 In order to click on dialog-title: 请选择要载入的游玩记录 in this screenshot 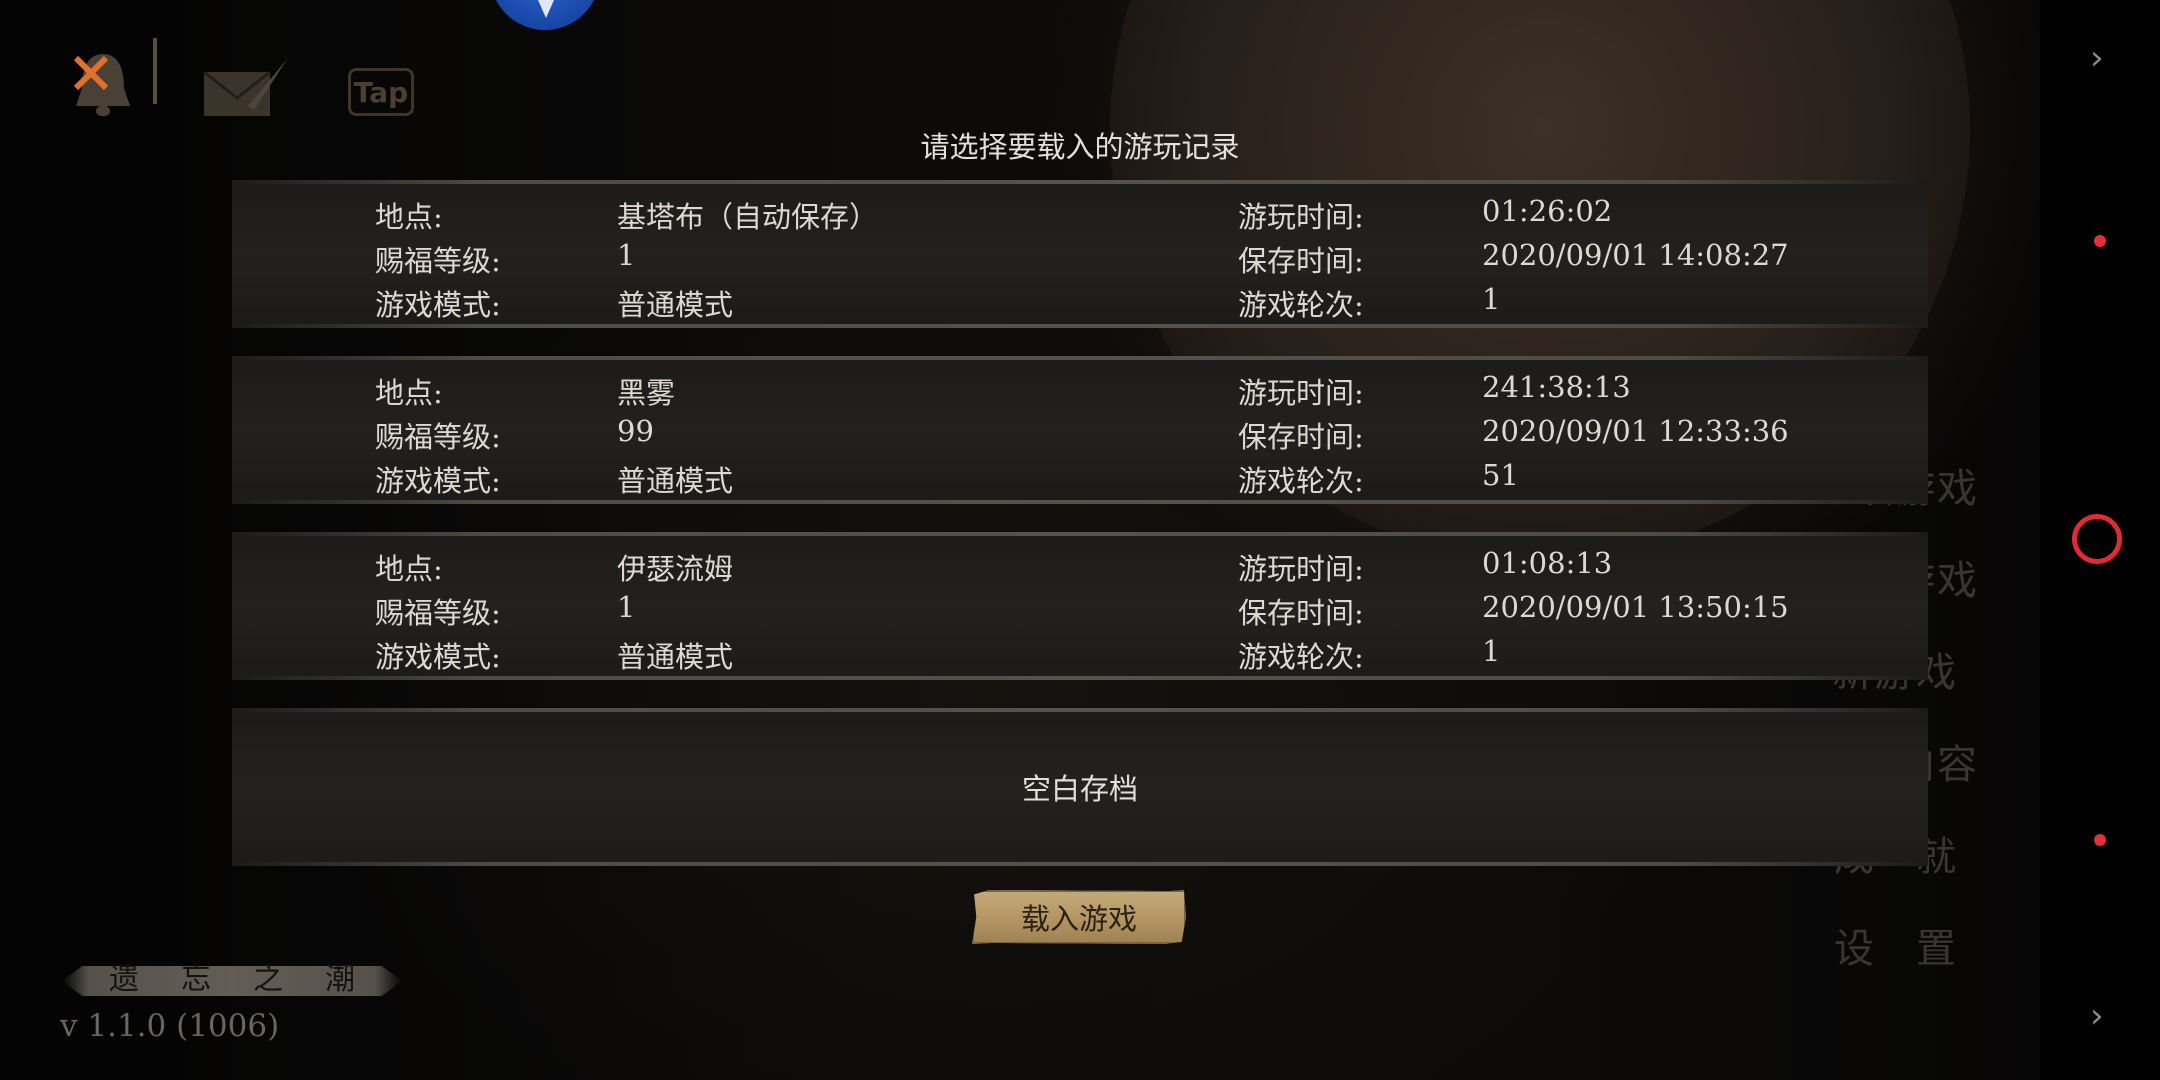, I will do `click(1080, 147)`.